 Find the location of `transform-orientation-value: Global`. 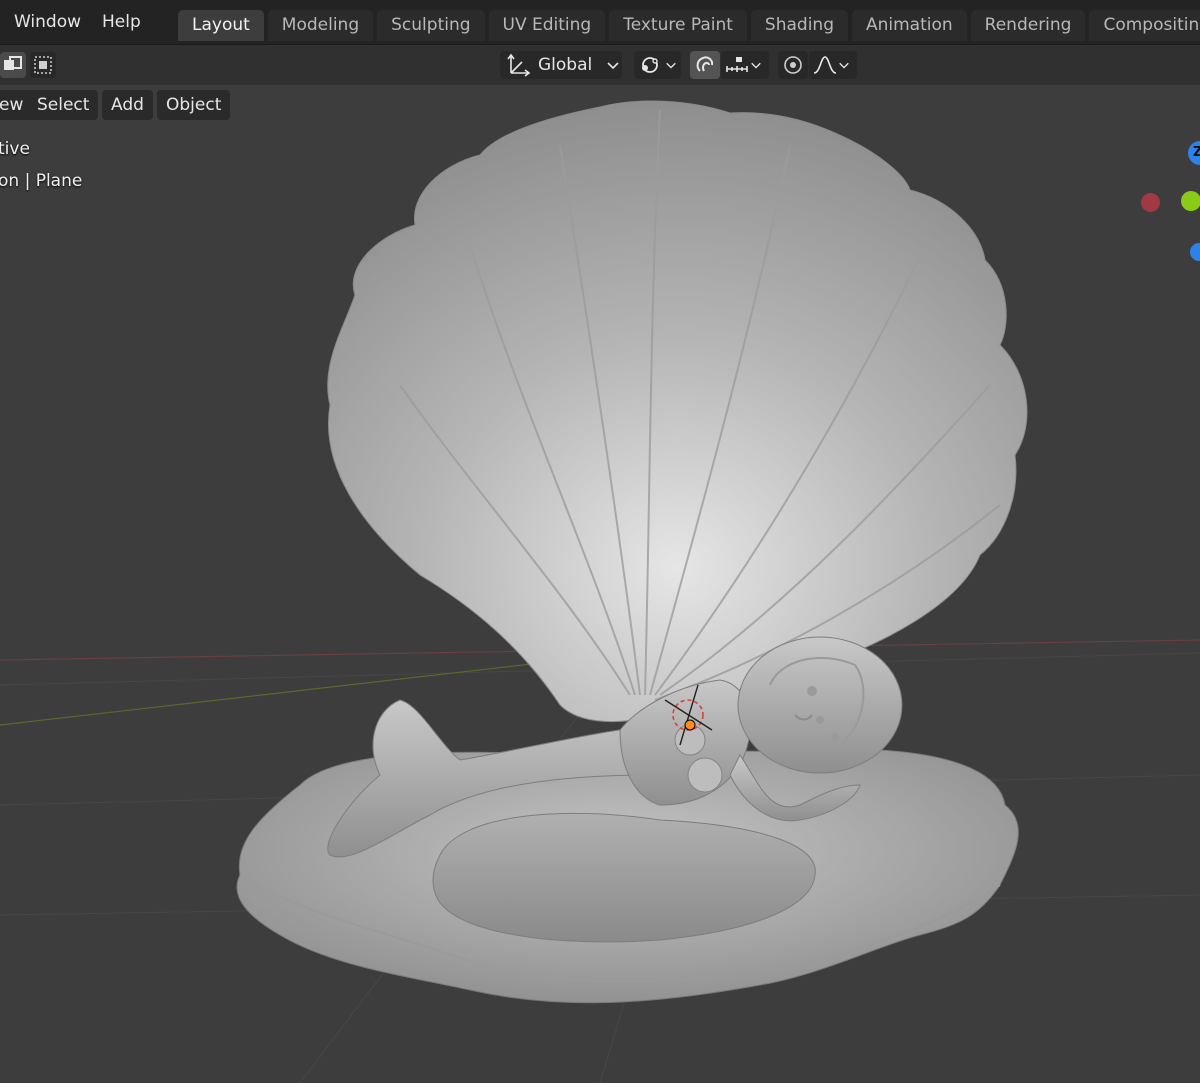

transform-orientation-value: Global is located at coordinates (565, 65).